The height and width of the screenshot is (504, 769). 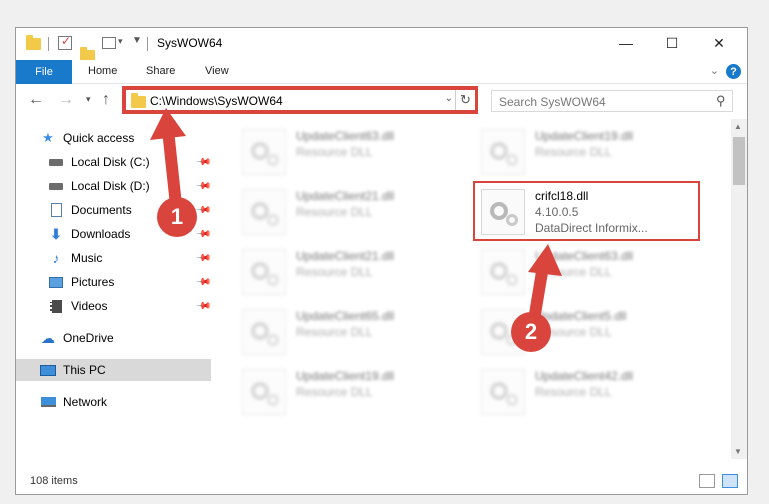 I want to click on step-badge-2: 2, so click(x=531, y=332).